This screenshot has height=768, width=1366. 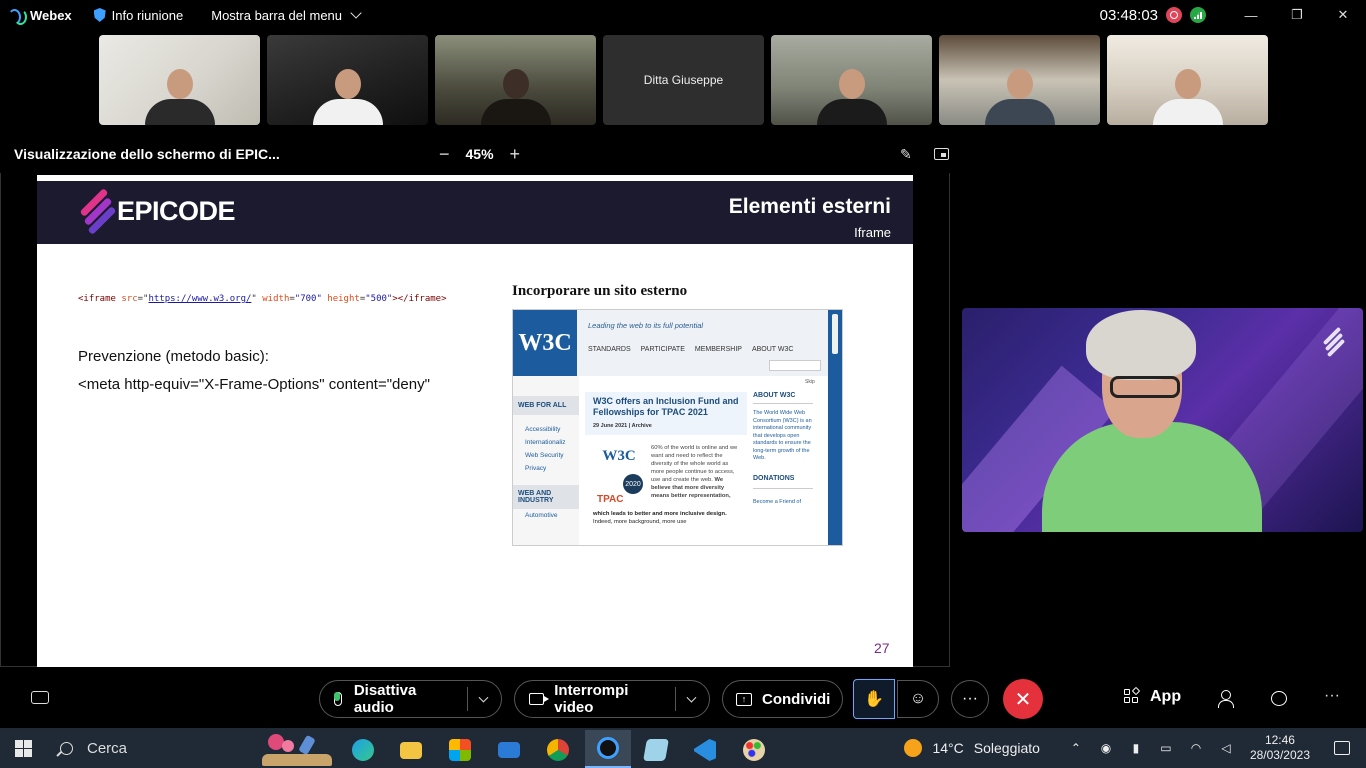 I want to click on webex-taskbar-app, so click(x=608, y=749).